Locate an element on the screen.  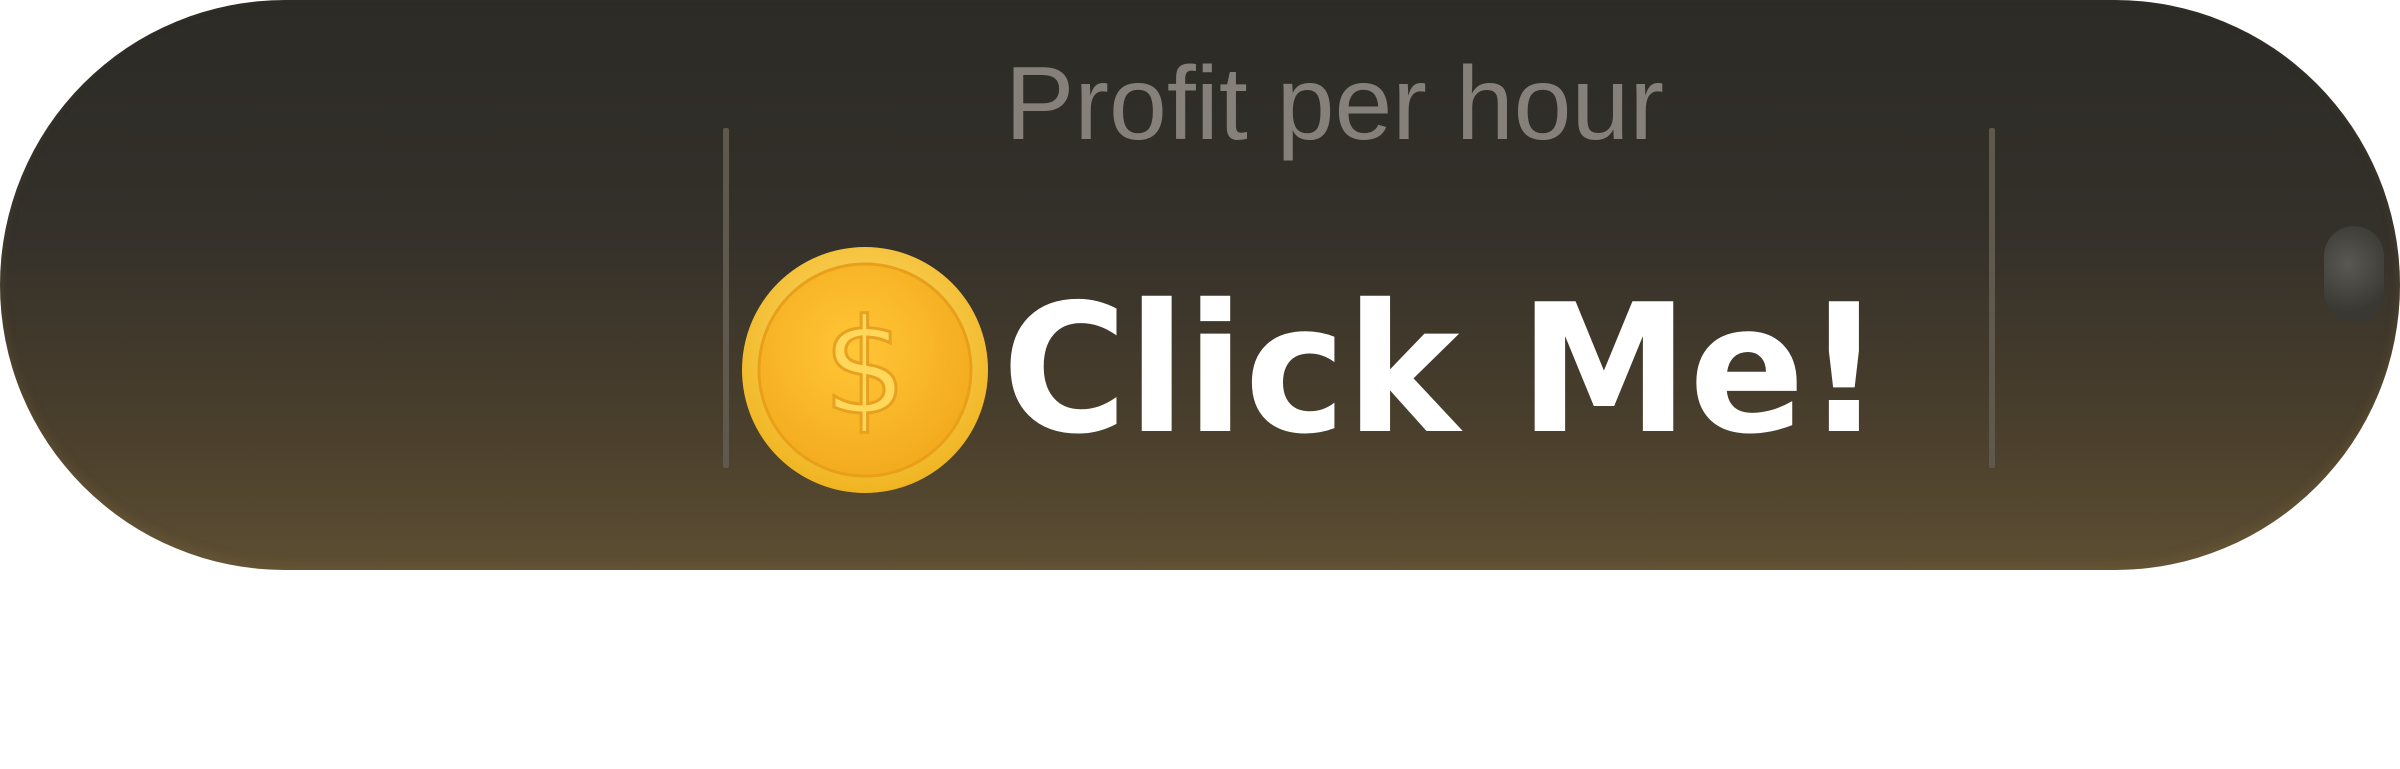
click-me-label: Click Me! is located at coordinates (1442, 369).